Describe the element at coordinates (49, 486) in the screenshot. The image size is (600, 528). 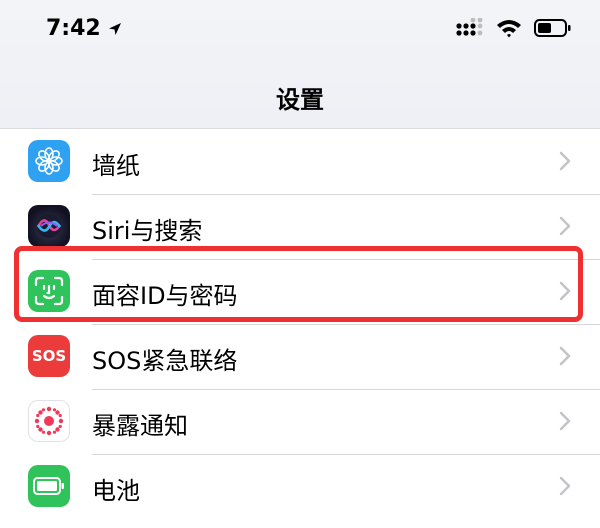
I see `battery-settings-icon` at that location.